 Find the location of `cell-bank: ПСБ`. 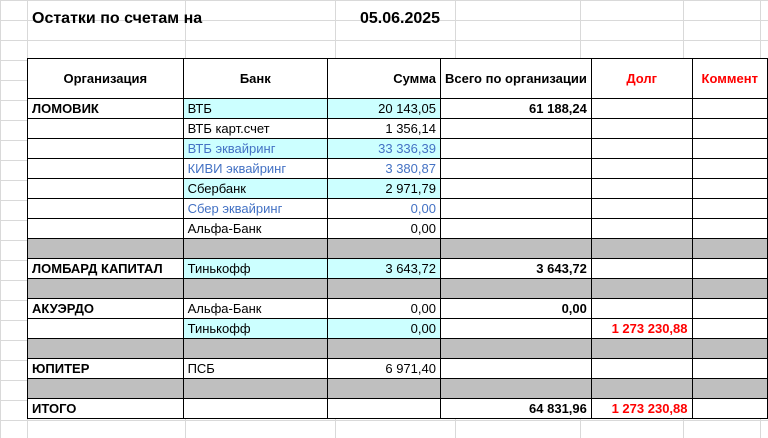

cell-bank: ПСБ is located at coordinates (255, 368).